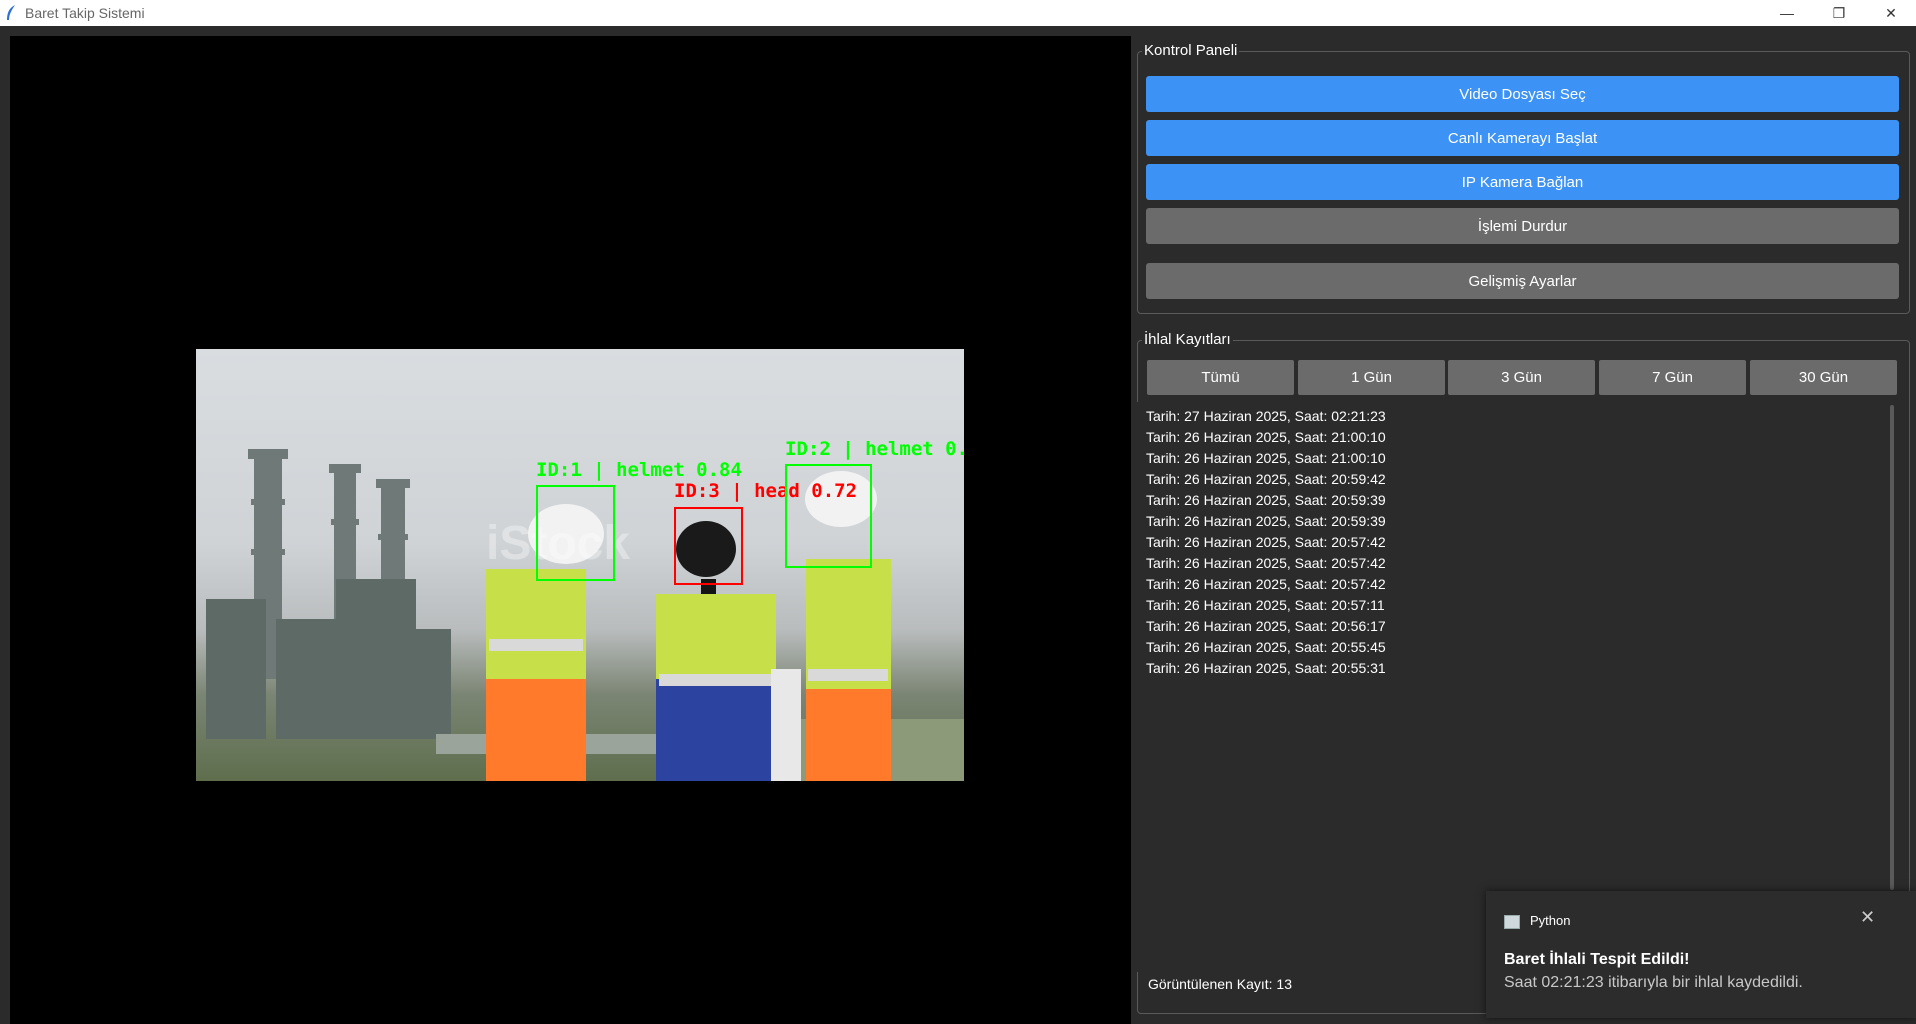 The width and height of the screenshot is (1916, 1024). Describe the element at coordinates (85, 13) in the screenshot. I see `window-title: Baret Takip Sistemi` at that location.